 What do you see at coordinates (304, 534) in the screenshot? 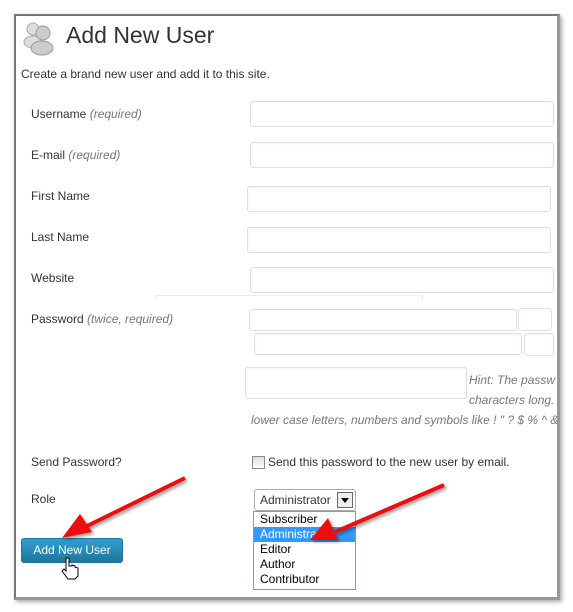
I see `role-option-administrator: Administrator` at bounding box center [304, 534].